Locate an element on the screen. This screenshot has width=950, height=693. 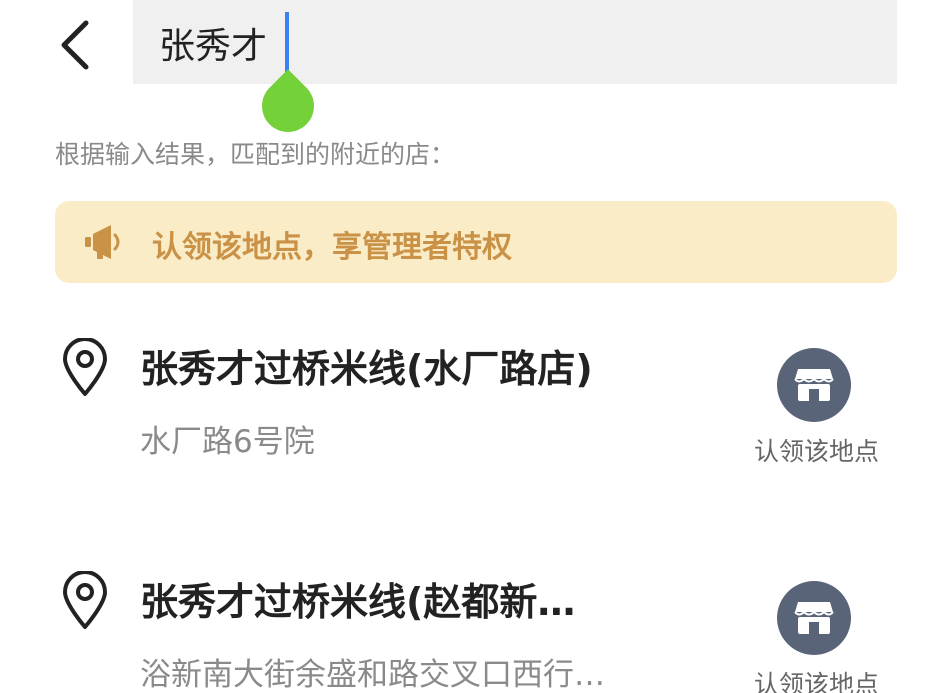
megaphone-icon is located at coordinates (102, 242).